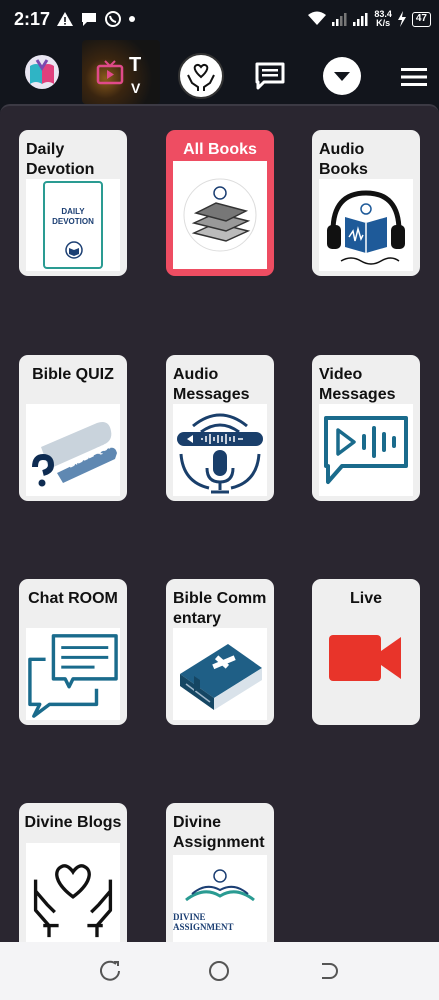 The image size is (439, 1000). Describe the element at coordinates (111, 971) in the screenshot. I see `recent-apps-icon` at that location.